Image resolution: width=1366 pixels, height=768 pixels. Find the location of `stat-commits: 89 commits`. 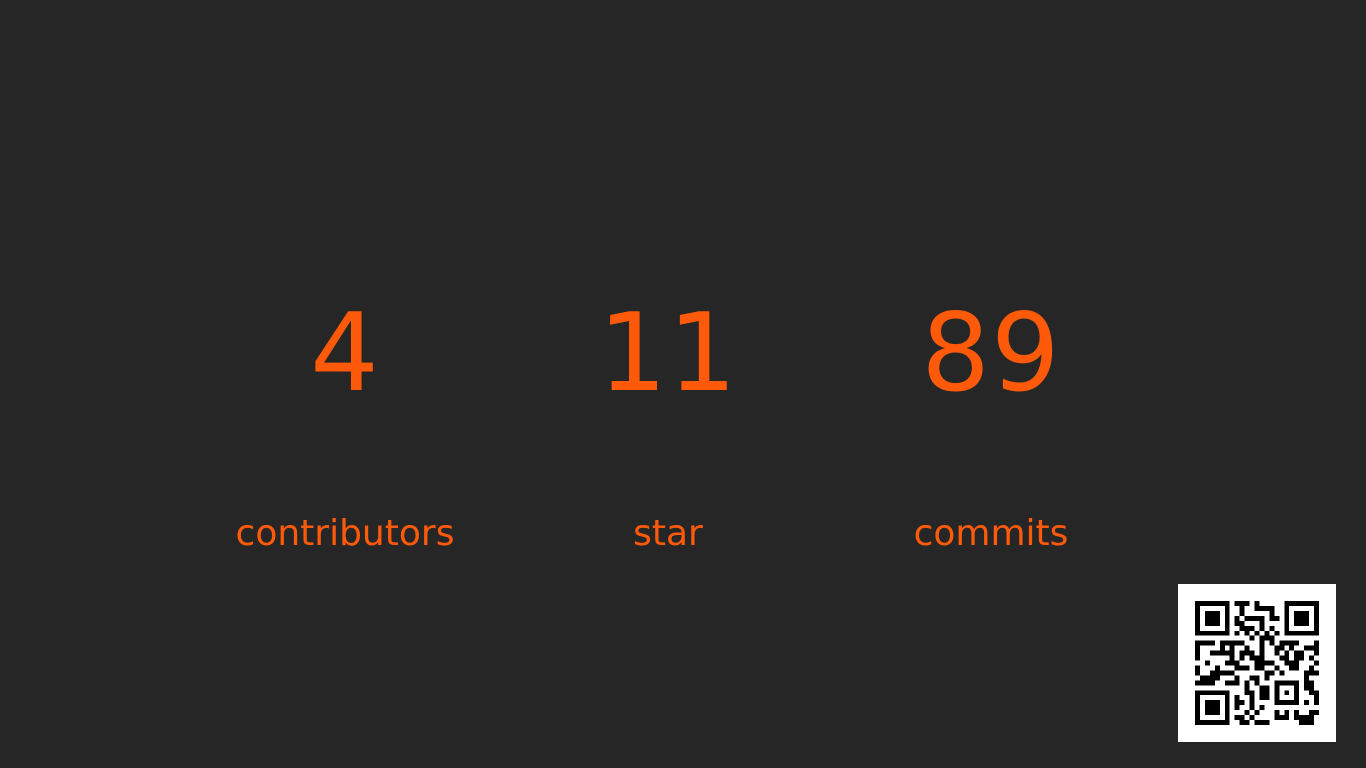

stat-commits: 89 commits is located at coordinates (991, 423).